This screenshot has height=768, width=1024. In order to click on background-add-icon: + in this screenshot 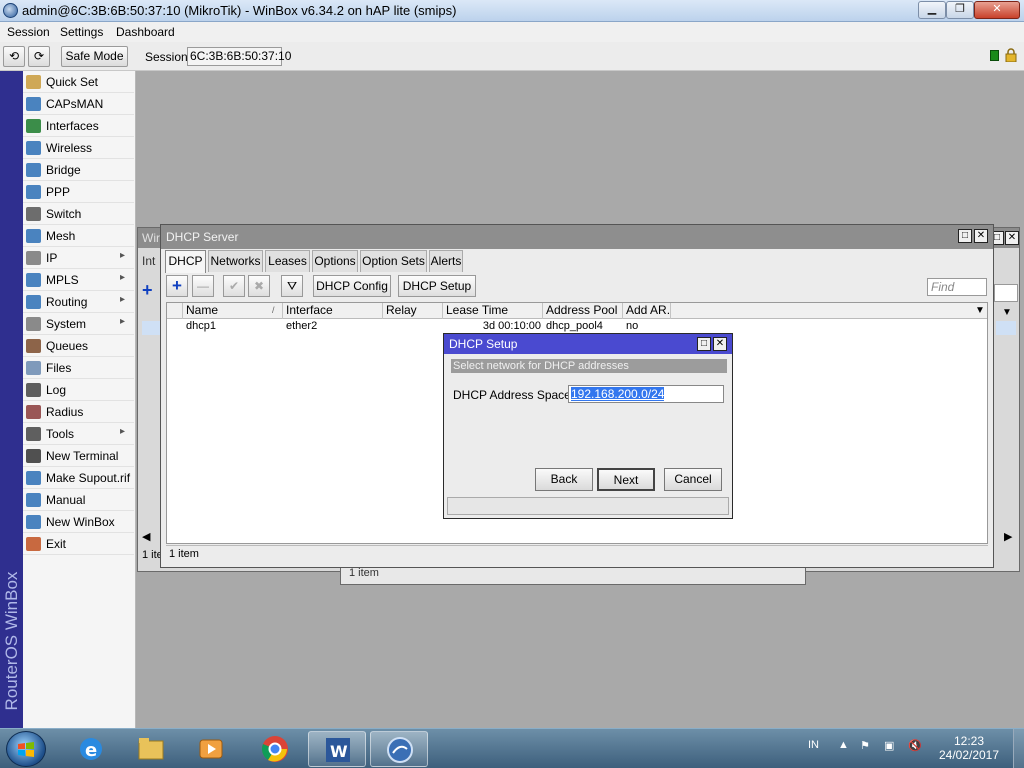, I will do `click(150, 290)`.